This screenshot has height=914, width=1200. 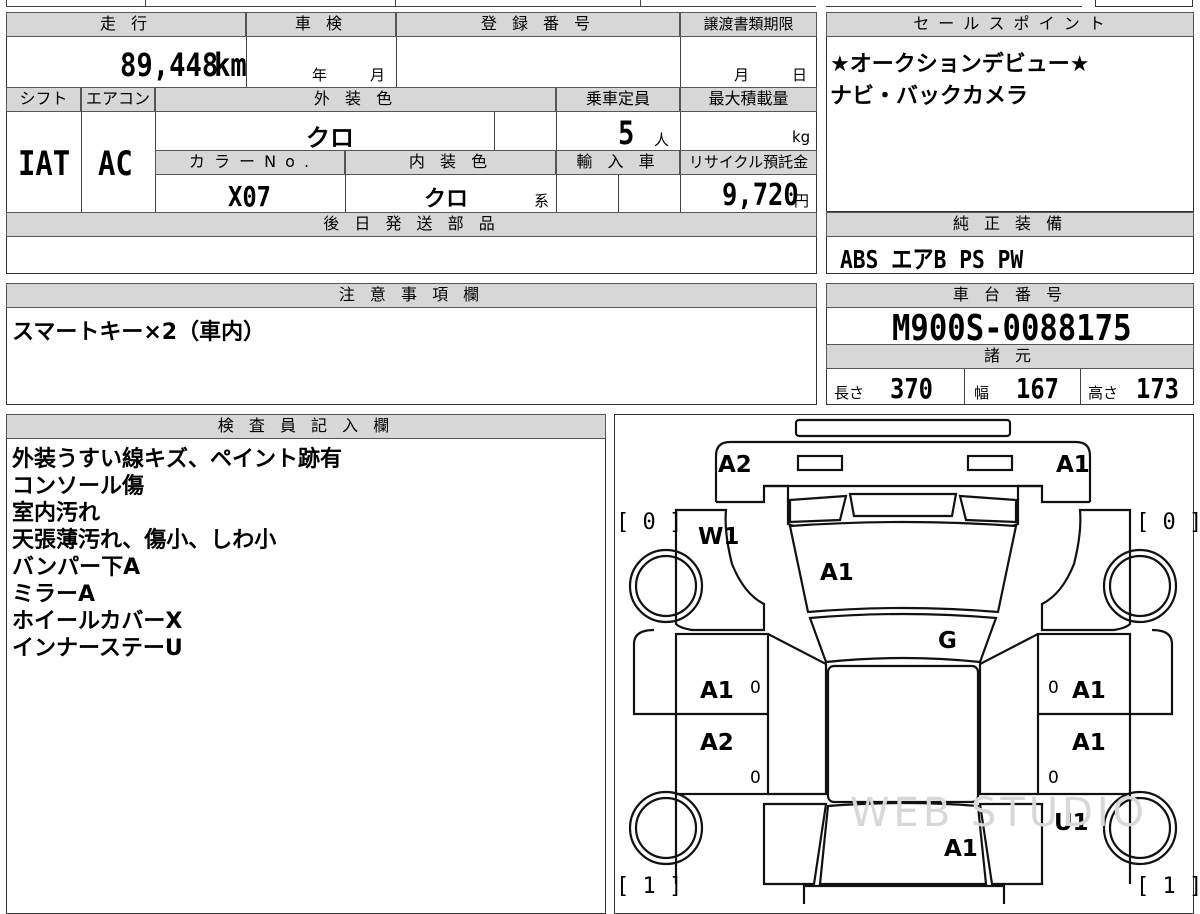 I want to click on recycle-header: リサイクル預託金, so click(x=748, y=162).